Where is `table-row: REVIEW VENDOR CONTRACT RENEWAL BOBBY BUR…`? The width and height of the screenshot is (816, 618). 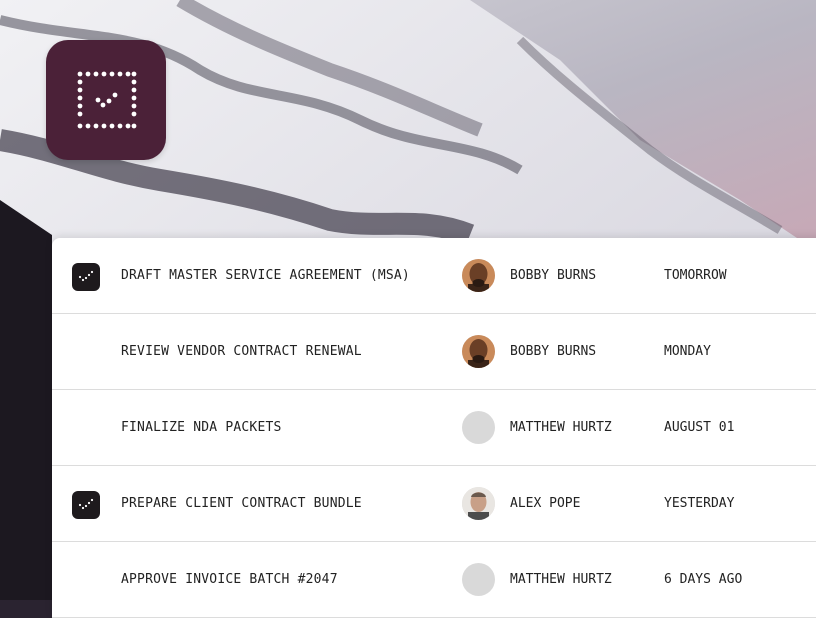 table-row: REVIEW VENDOR CONTRACT RENEWAL BOBBY BUR… is located at coordinates (434, 352).